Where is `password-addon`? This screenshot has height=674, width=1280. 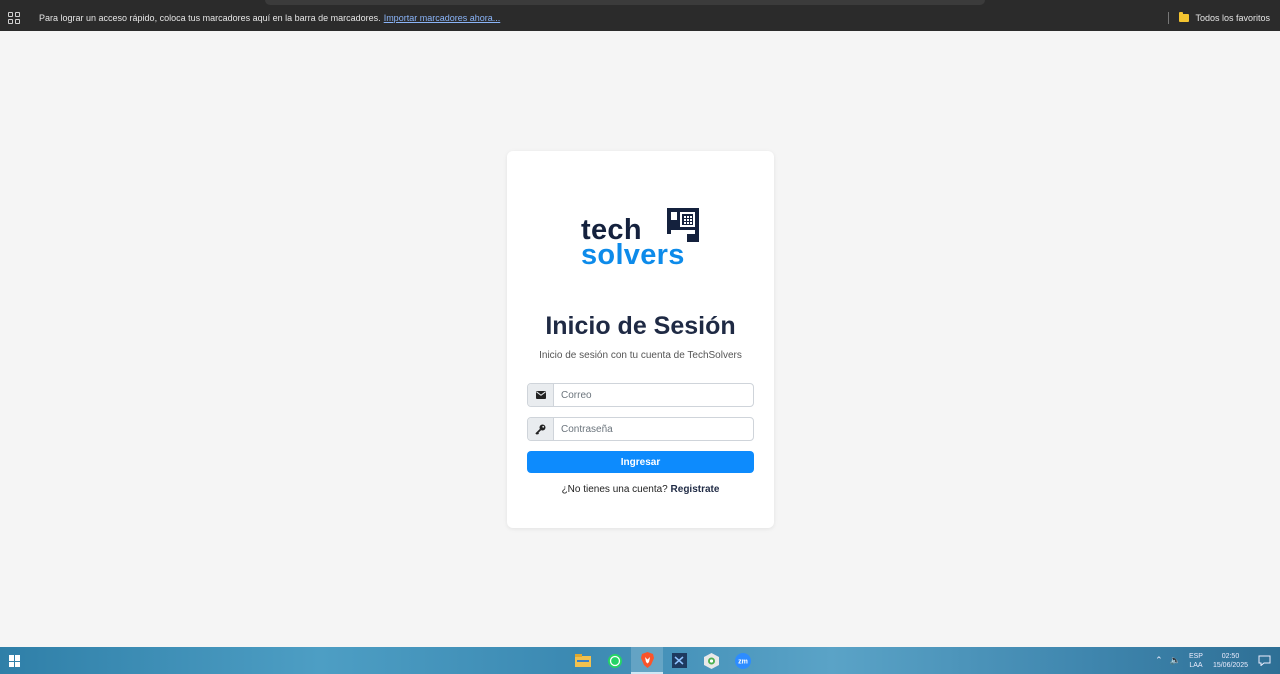
password-addon is located at coordinates (541, 429).